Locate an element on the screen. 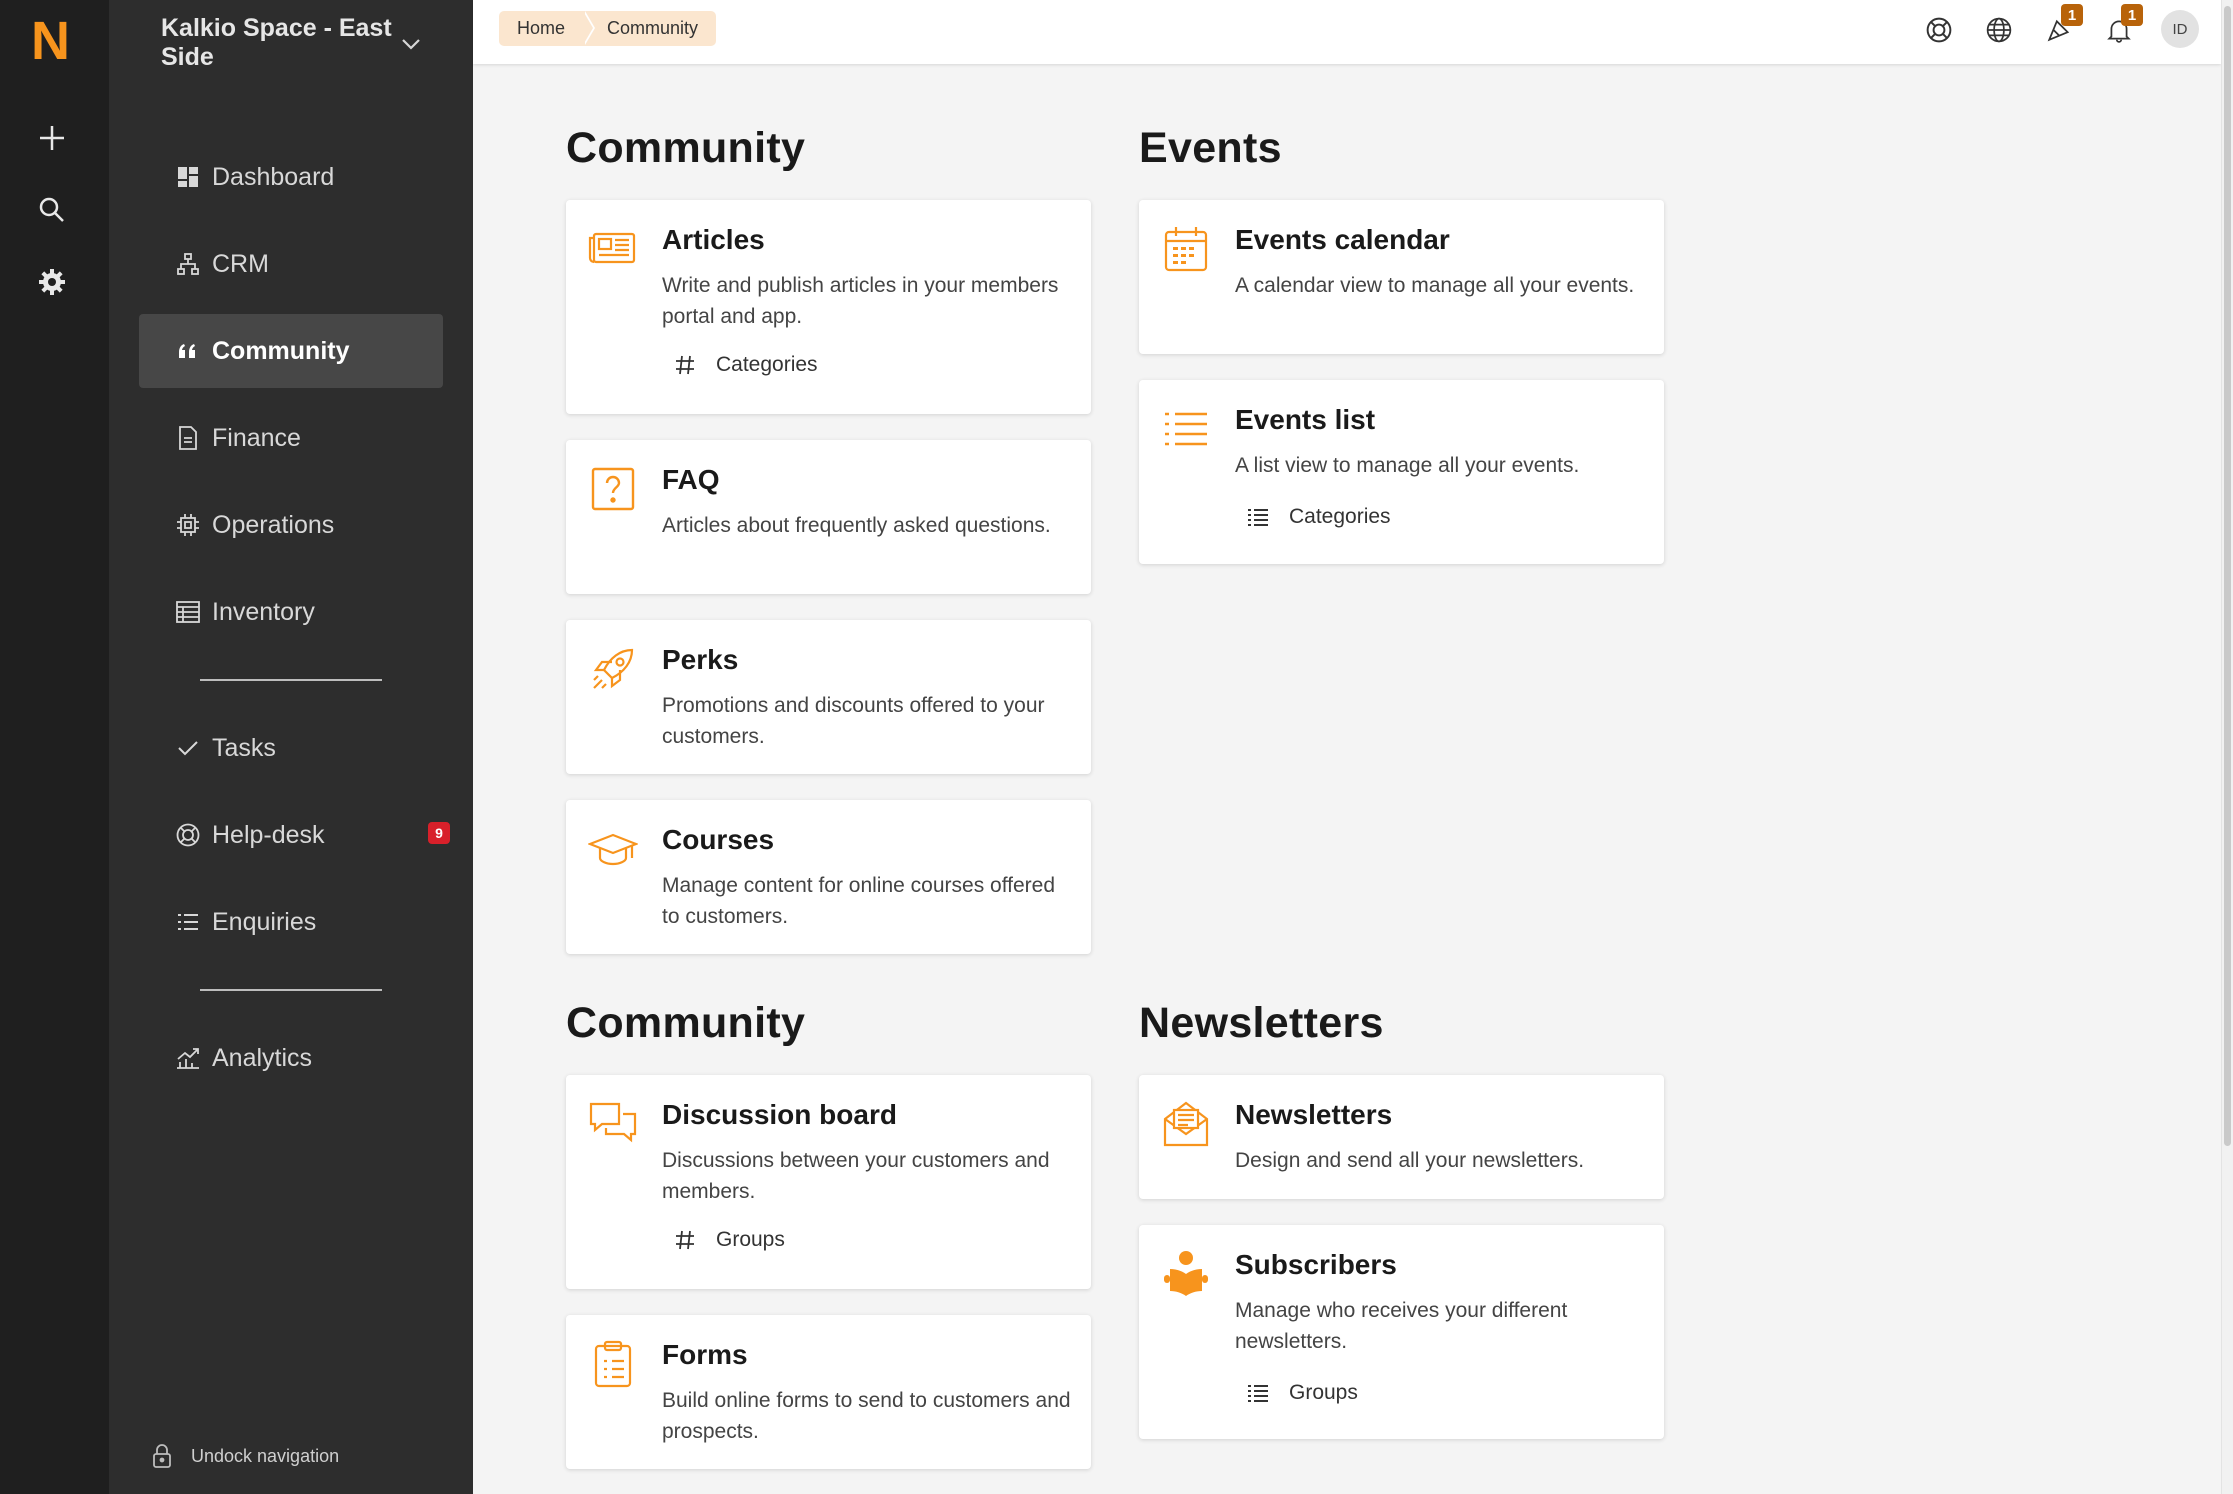 This screenshot has height=1494, width=2233. card-title: Events calendar is located at coordinates (1342, 239).